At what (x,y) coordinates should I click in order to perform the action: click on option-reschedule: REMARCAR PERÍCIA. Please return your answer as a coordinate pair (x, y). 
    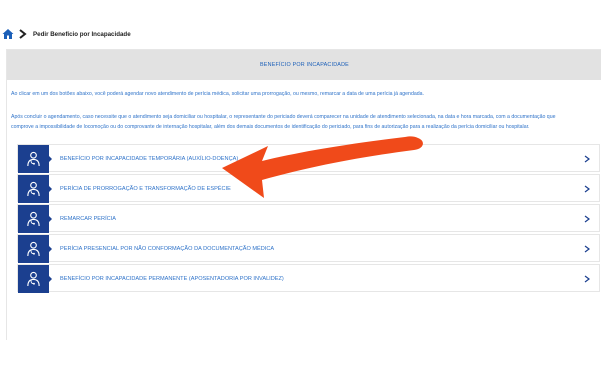
    Looking at the image, I should click on (308, 218).